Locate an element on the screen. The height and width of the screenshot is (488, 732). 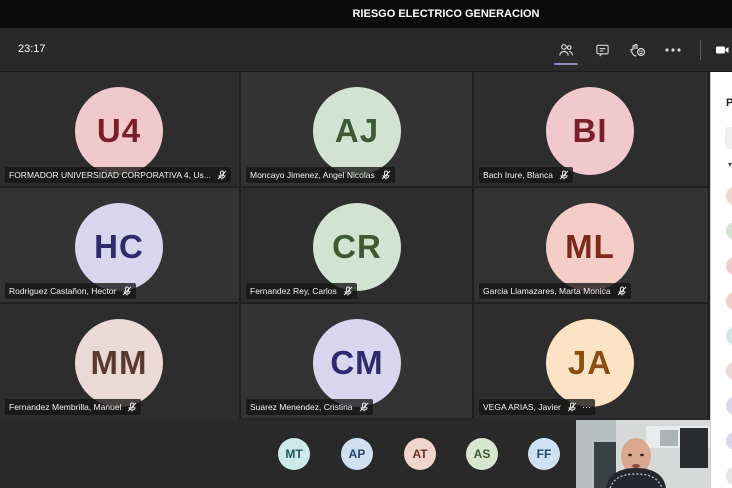
more-options-button is located at coordinates (673, 50).